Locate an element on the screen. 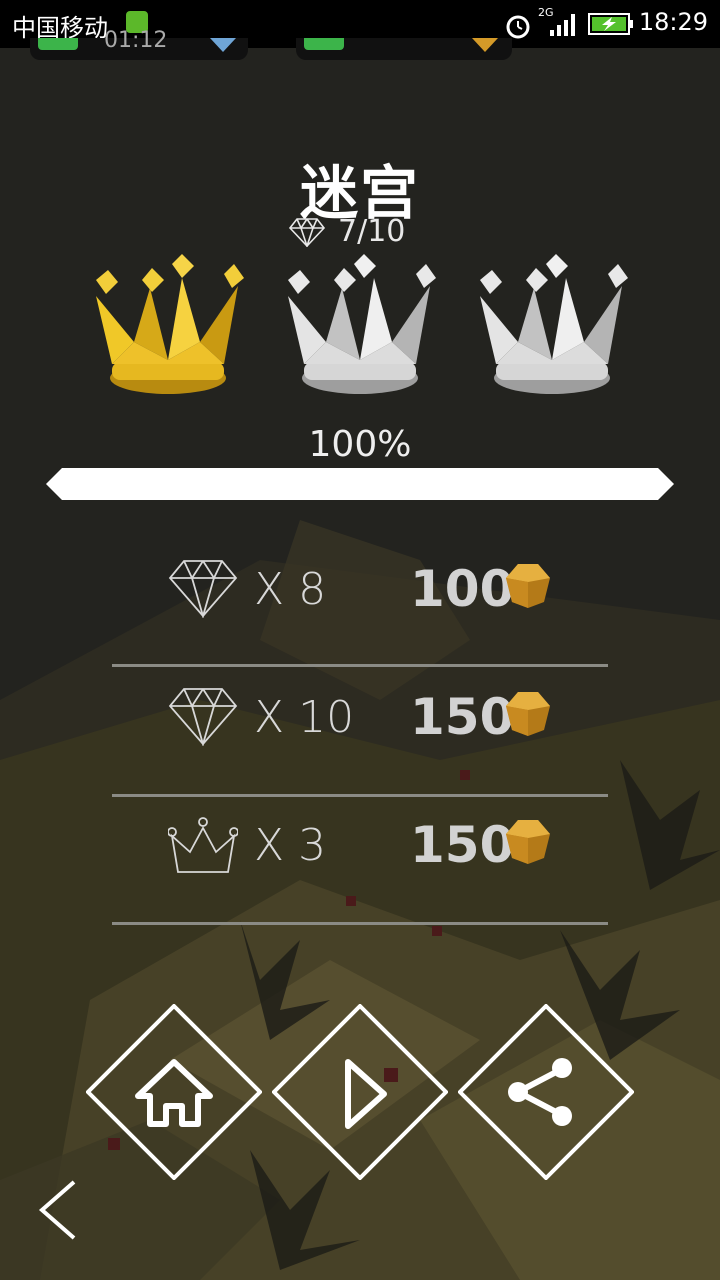 Image resolution: width=720 pixels, height=1280 pixels. signal-icon is located at coordinates (562, 25).